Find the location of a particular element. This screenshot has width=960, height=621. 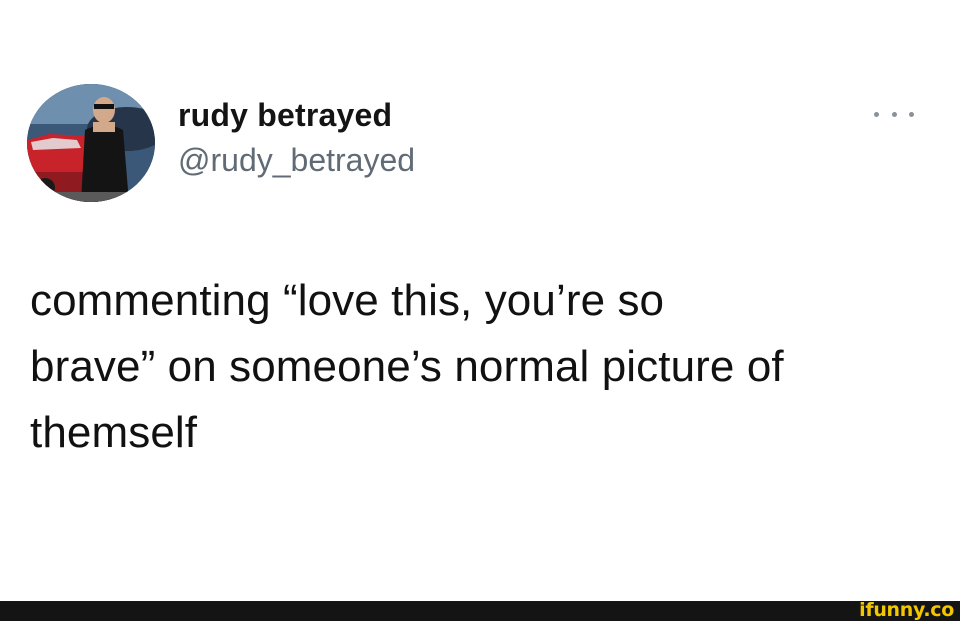

more-horizontal-icon is located at coordinates (894, 114).